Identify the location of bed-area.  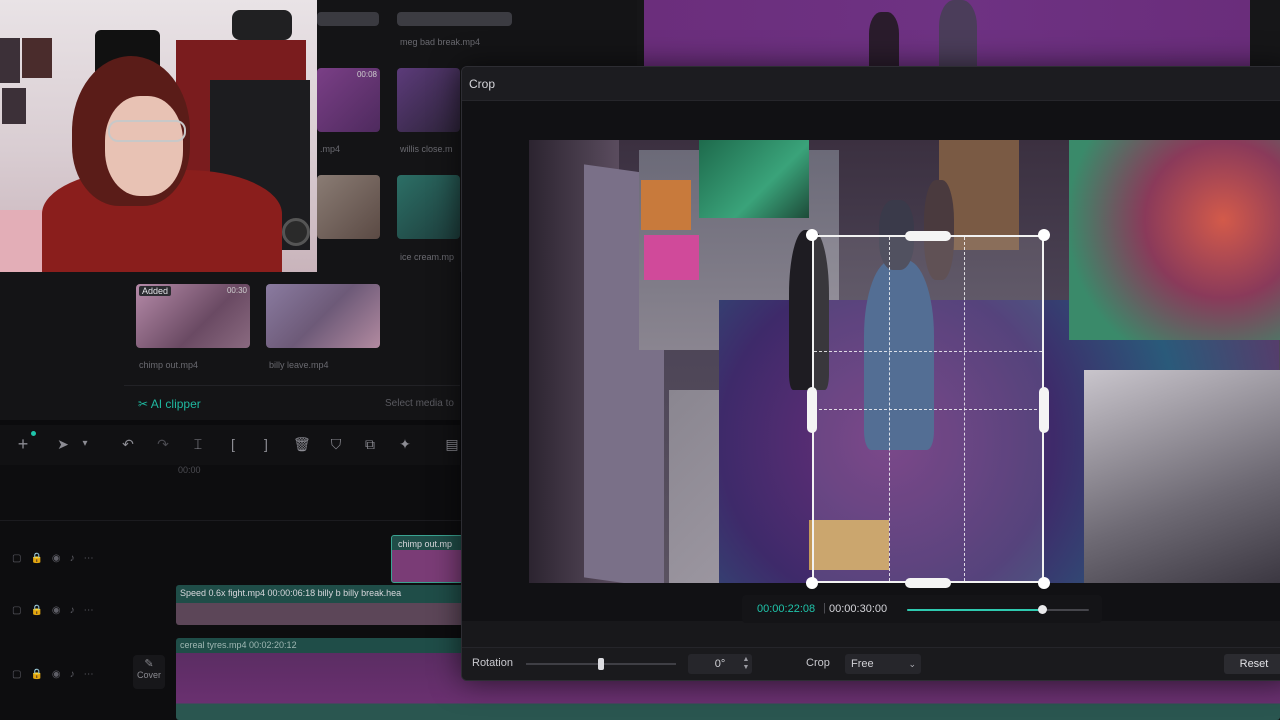
(1182, 476).